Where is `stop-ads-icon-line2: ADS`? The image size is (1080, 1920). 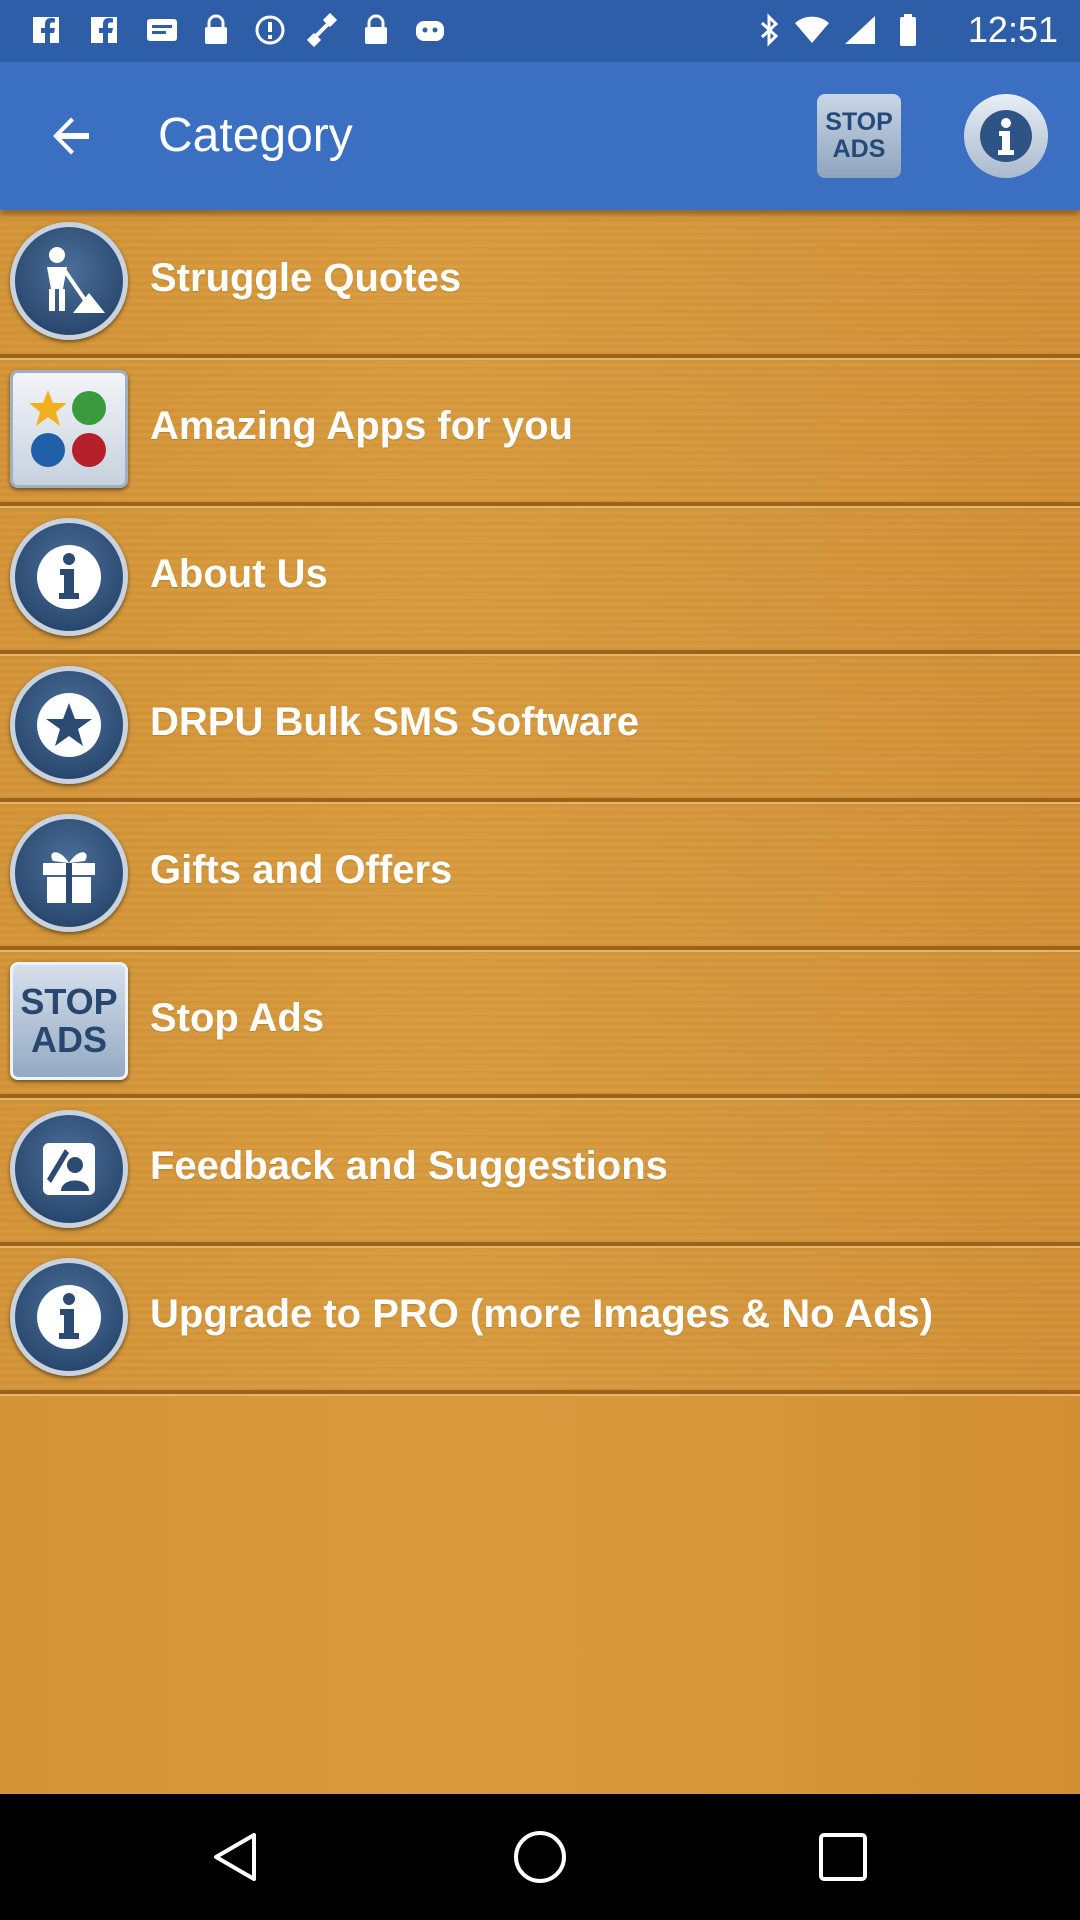 stop-ads-icon-line2: ADS is located at coordinates (68, 1039).